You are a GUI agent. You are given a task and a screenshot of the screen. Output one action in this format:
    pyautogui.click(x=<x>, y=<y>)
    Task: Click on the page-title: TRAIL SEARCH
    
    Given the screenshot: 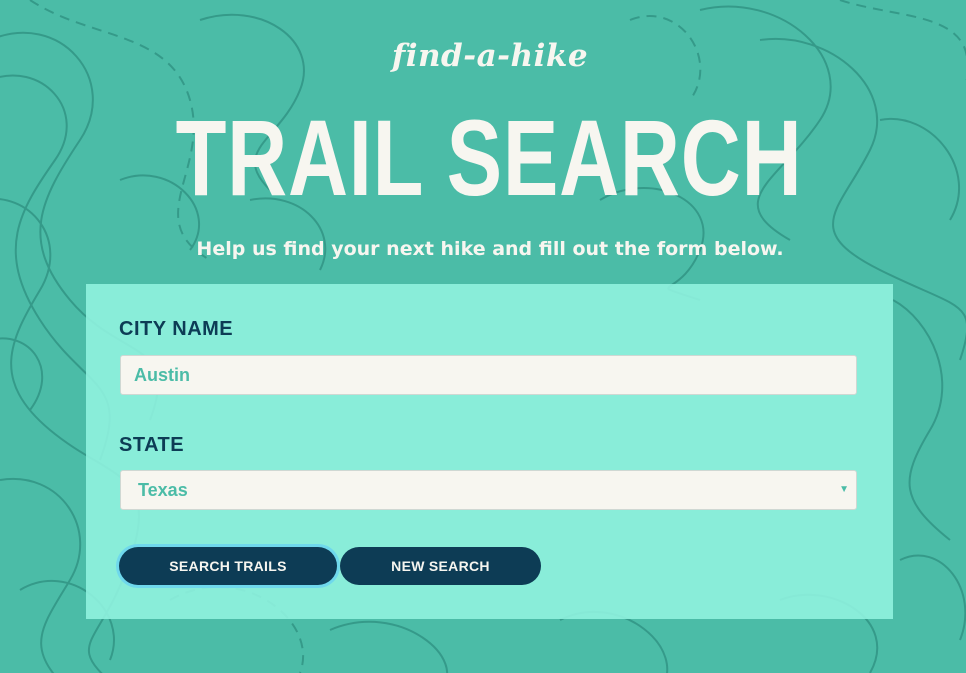 What is the action you would take?
    pyautogui.click(x=489, y=157)
    